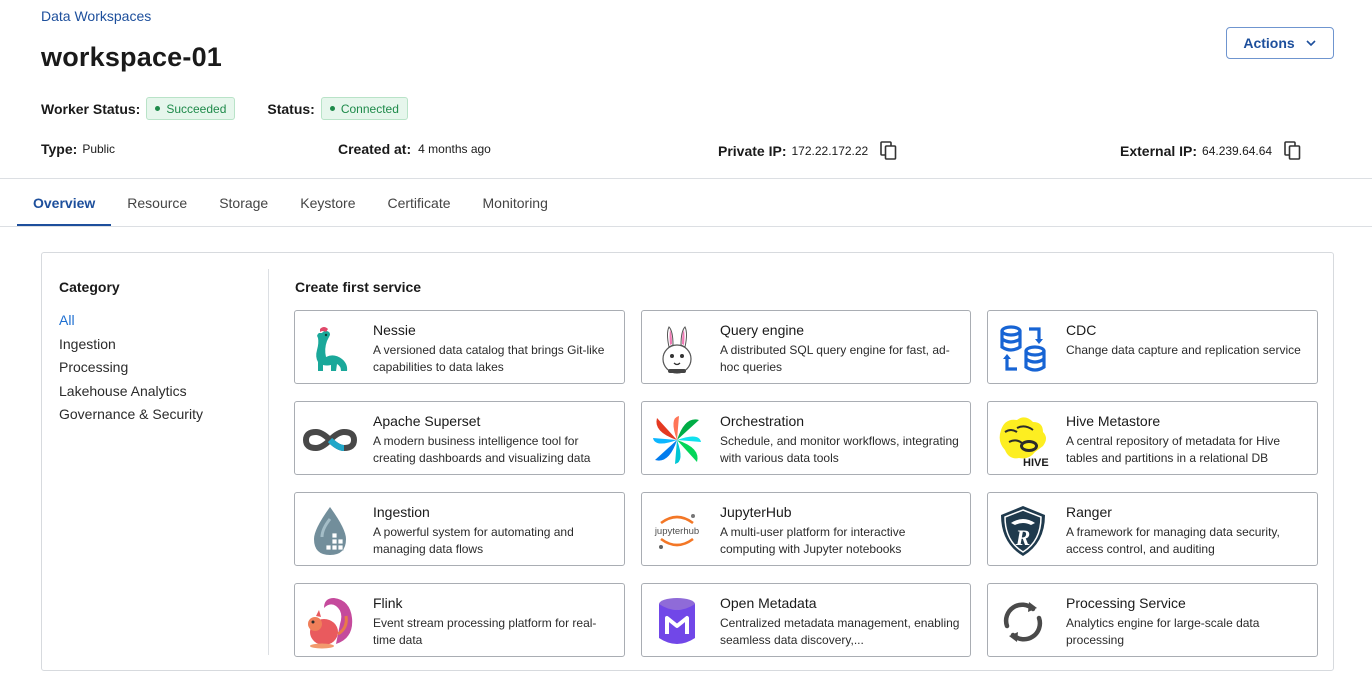 The width and height of the screenshot is (1372, 692). Describe the element at coordinates (89, 287) in the screenshot. I see `category-title: Category` at that location.